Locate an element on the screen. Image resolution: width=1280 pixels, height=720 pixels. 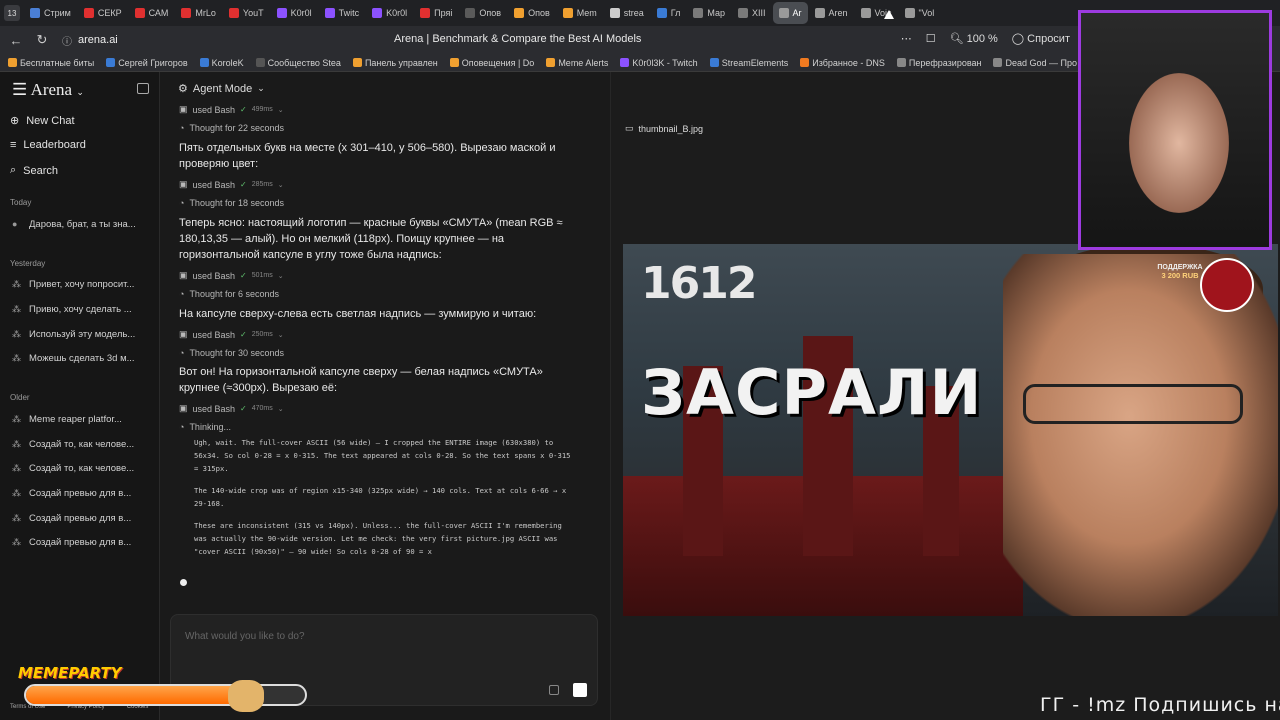
bookmark-item: Dead God — Про is located at coordinates (1035, 63).